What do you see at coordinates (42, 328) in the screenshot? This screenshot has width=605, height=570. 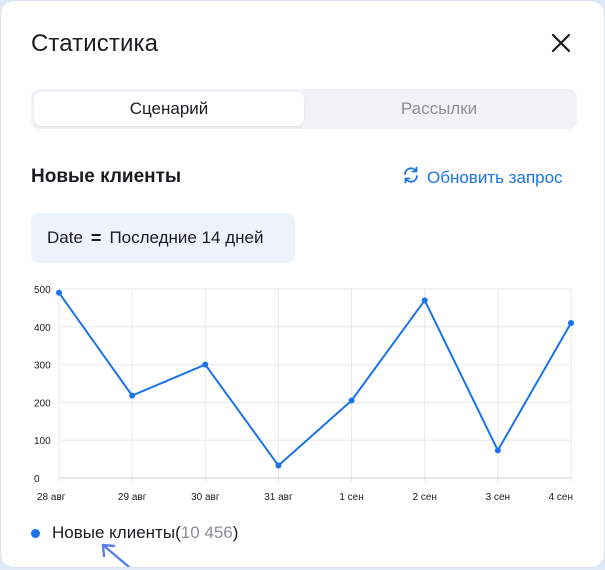 I see `y-tick-label: 400` at bounding box center [42, 328].